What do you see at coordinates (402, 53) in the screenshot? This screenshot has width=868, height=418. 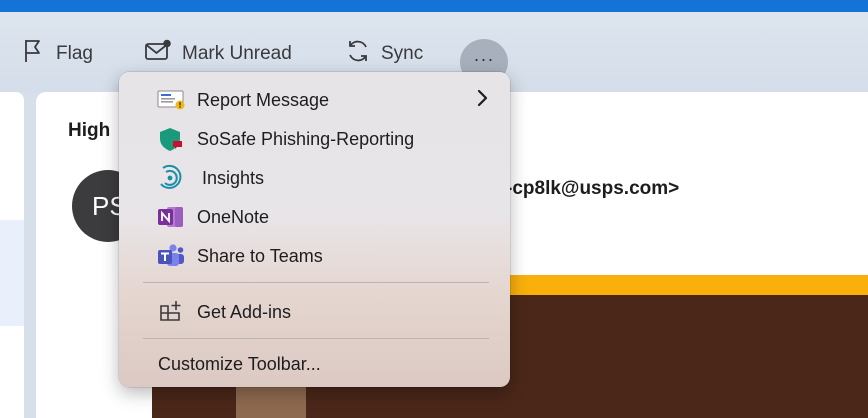 I see `sync-label: Sync` at bounding box center [402, 53].